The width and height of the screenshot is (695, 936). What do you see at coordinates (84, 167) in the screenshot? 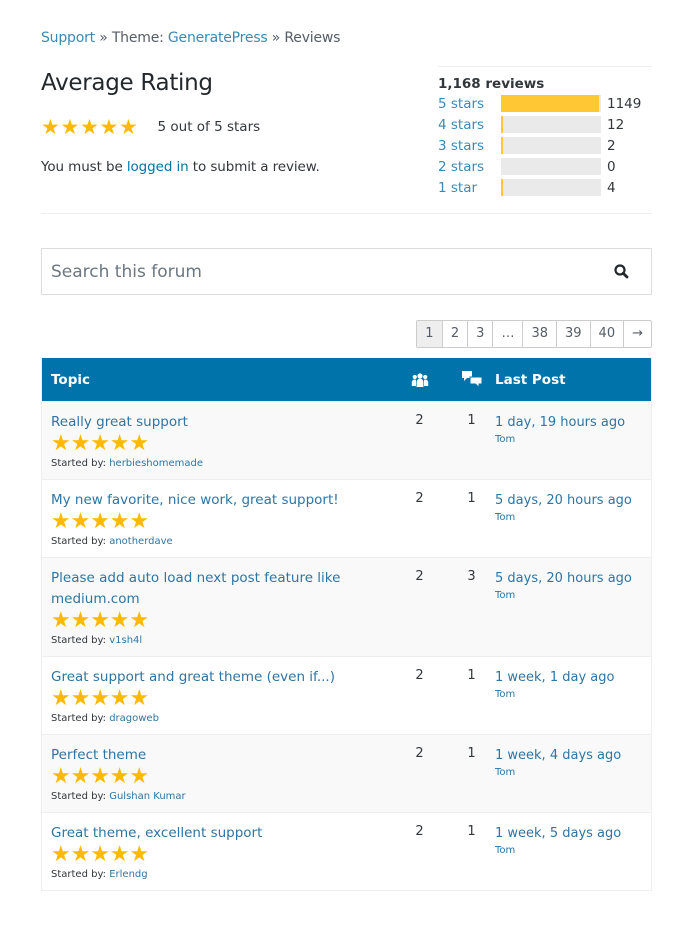
I see `login-prefix: You must be` at bounding box center [84, 167].